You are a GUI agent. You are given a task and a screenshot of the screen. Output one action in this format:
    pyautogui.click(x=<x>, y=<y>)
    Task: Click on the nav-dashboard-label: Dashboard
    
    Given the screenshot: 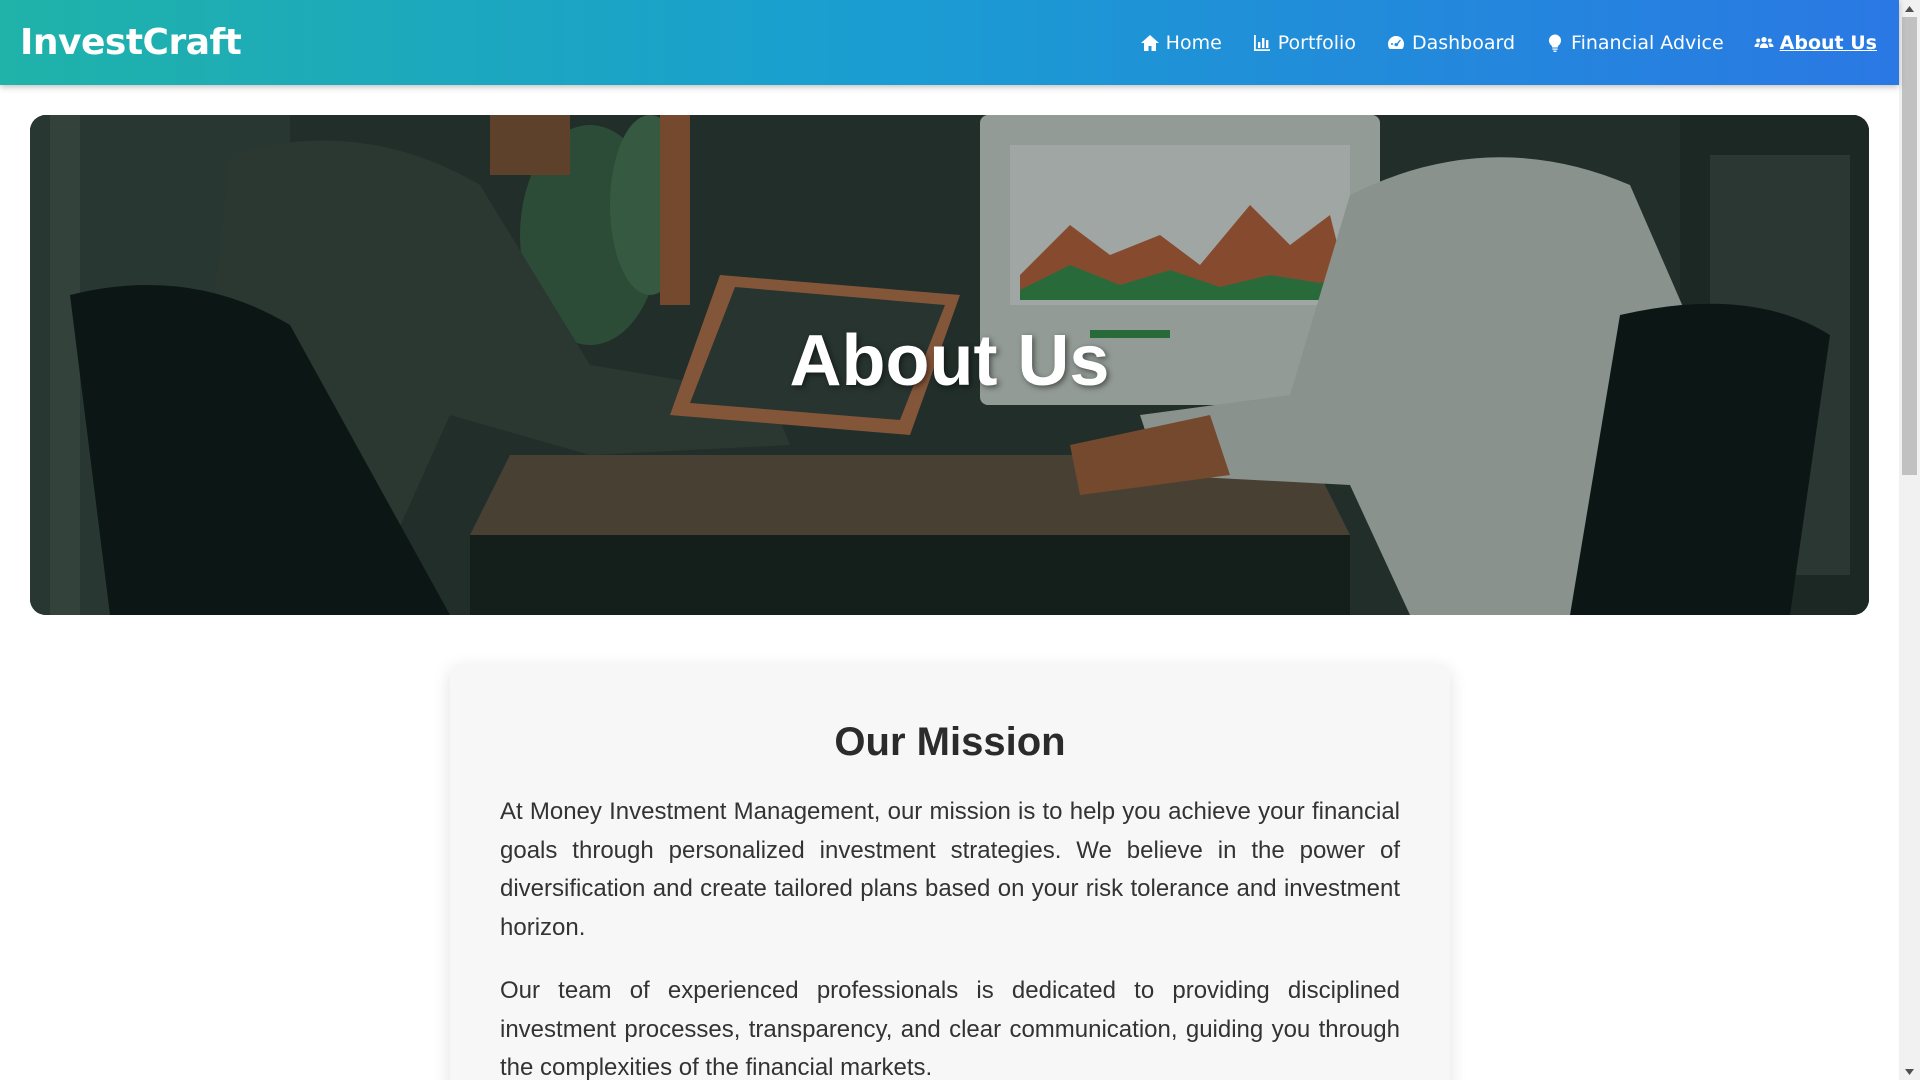 What is the action you would take?
    pyautogui.click(x=1463, y=42)
    